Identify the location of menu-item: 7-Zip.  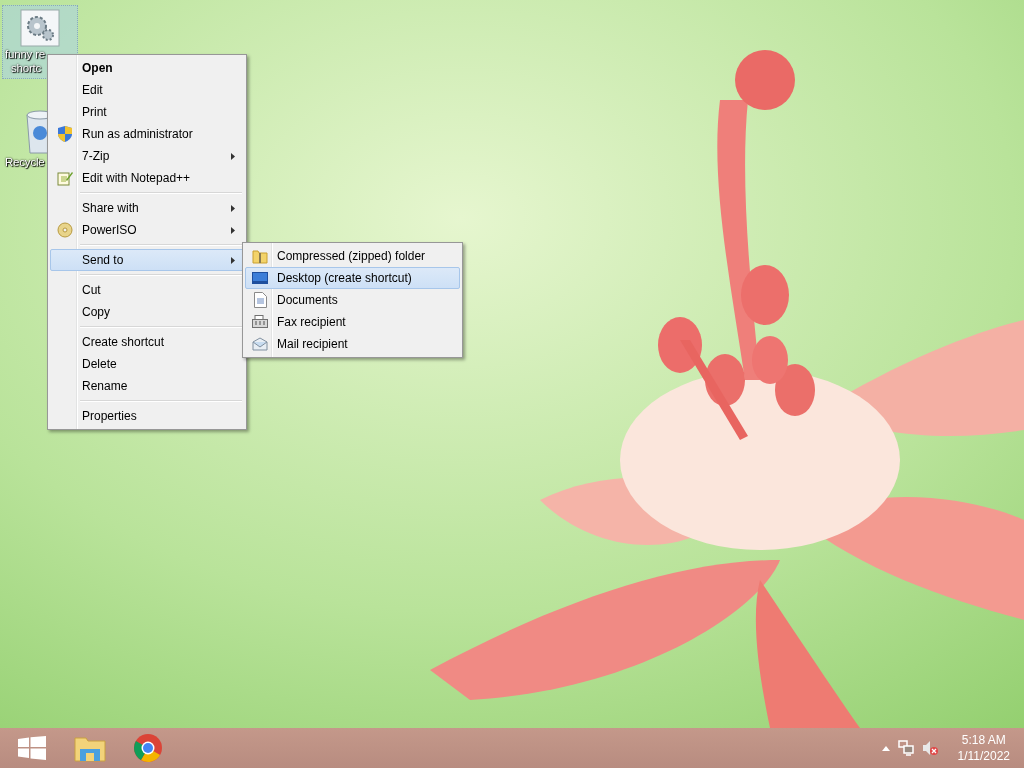
(147, 156).